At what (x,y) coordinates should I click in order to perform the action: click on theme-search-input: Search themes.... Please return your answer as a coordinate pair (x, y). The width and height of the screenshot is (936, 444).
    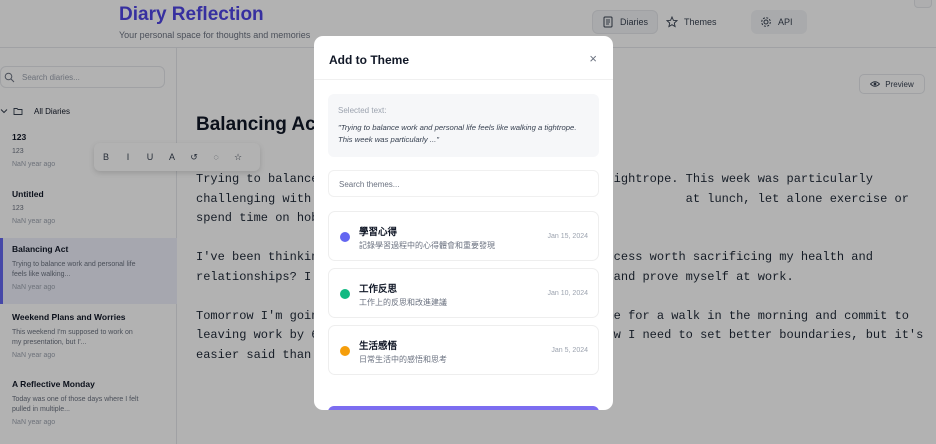
    Looking at the image, I should click on (463, 183).